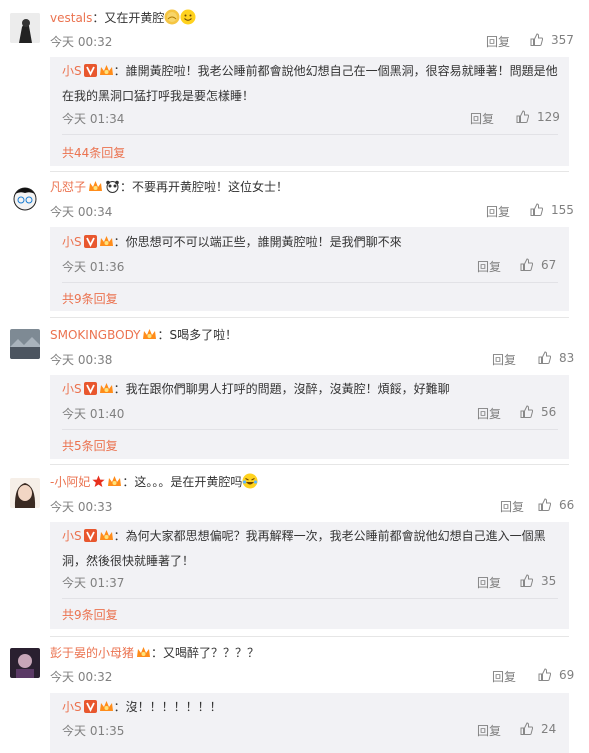 The width and height of the screenshot is (589, 753). Describe the element at coordinates (312, 708) in the screenshot. I see `sub-reply-line: 小S ：沒！！！！！！！` at that location.